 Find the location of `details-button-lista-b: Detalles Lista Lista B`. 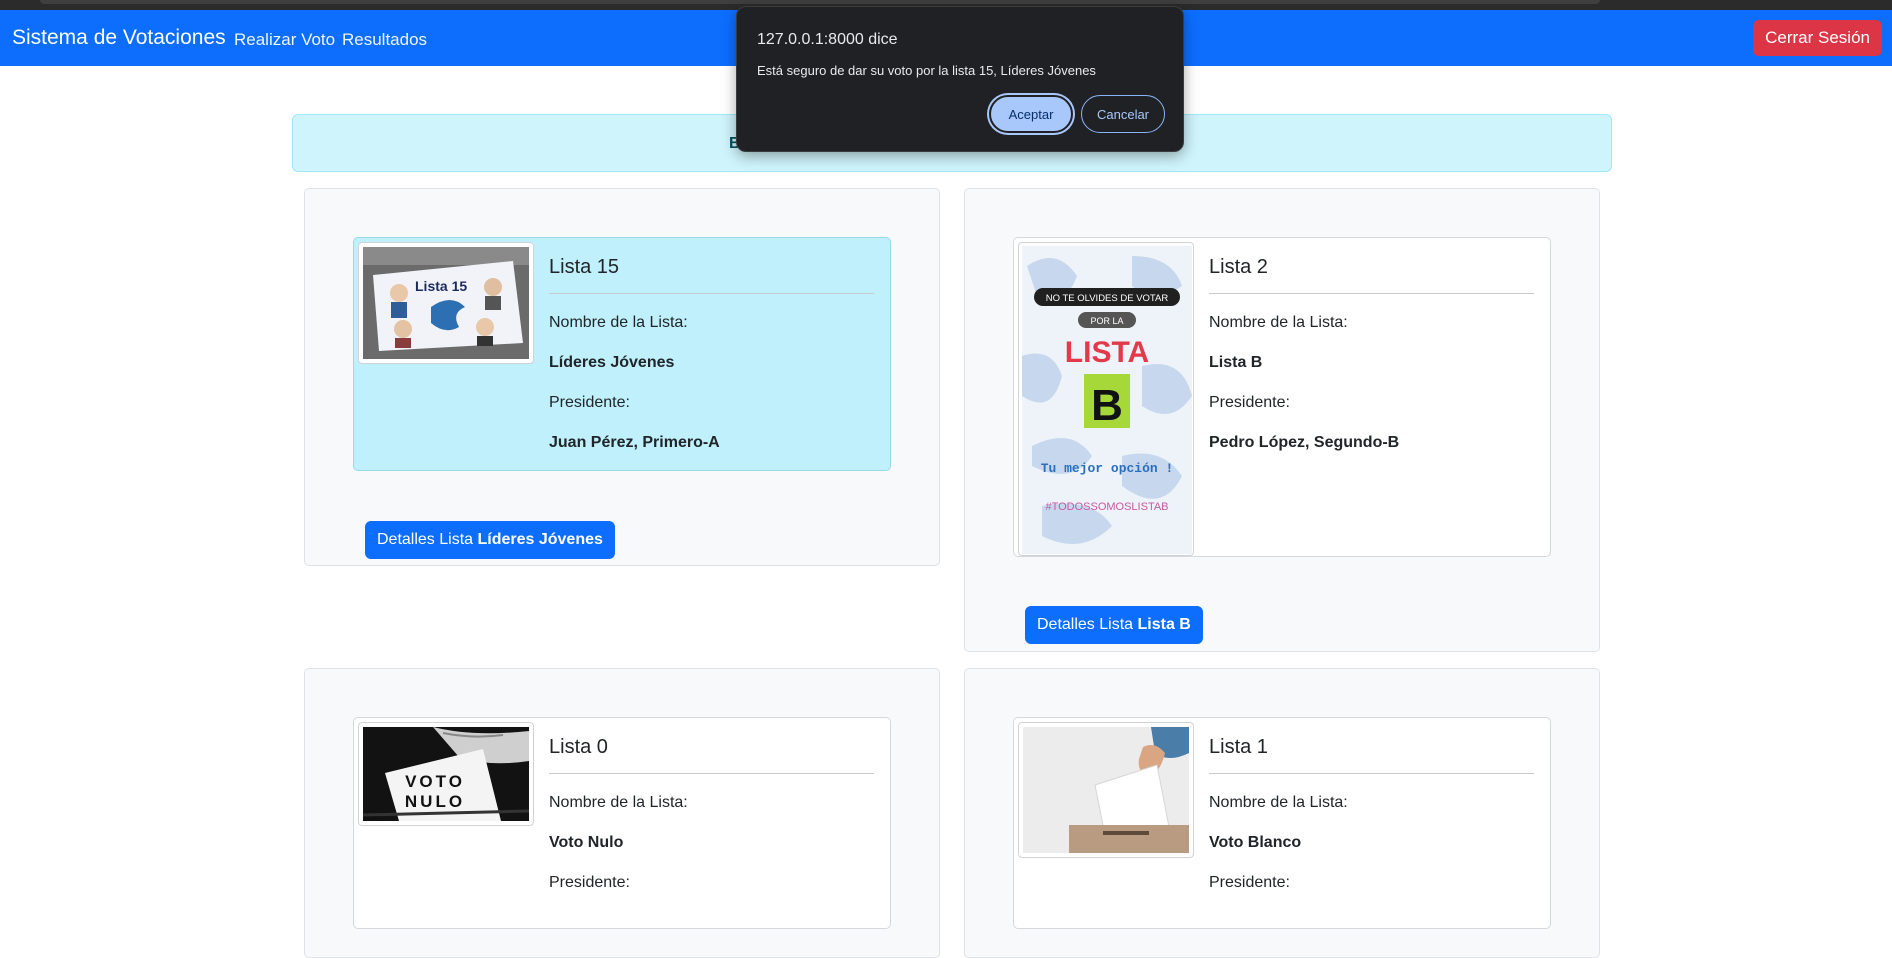

details-button-lista-b: Detalles Lista Lista B is located at coordinates (1114, 625).